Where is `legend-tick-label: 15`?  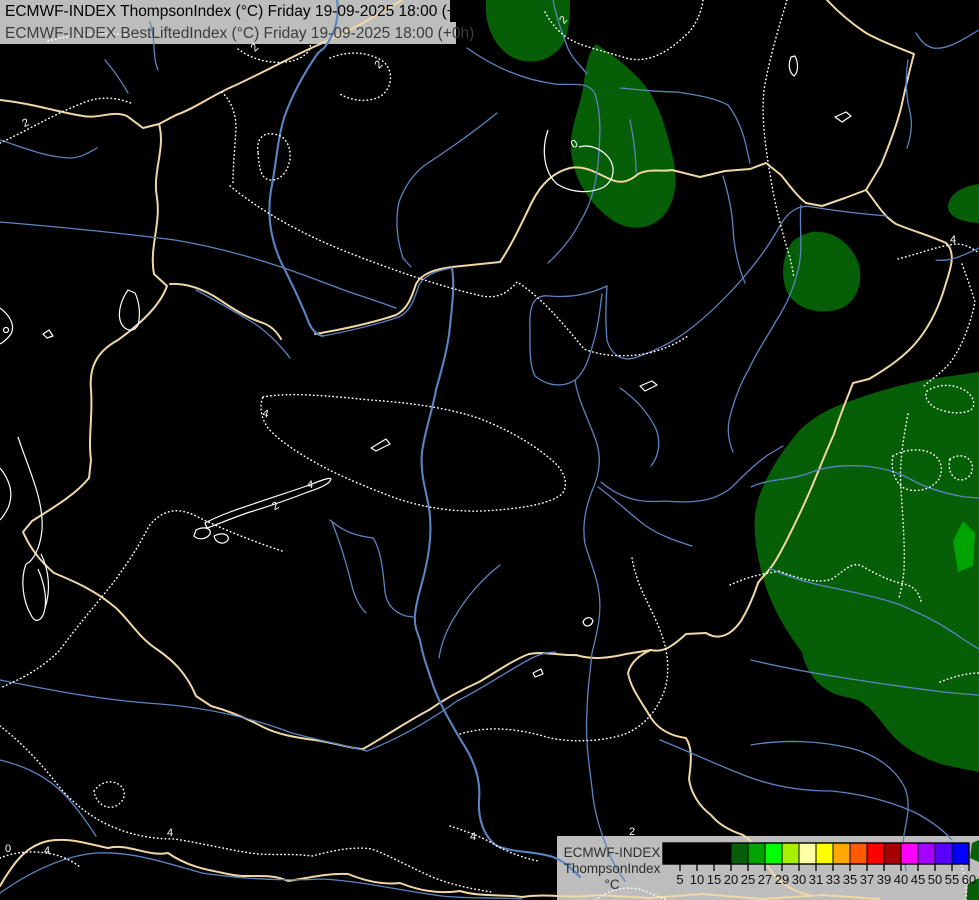
legend-tick-label: 15 is located at coordinates (714, 879).